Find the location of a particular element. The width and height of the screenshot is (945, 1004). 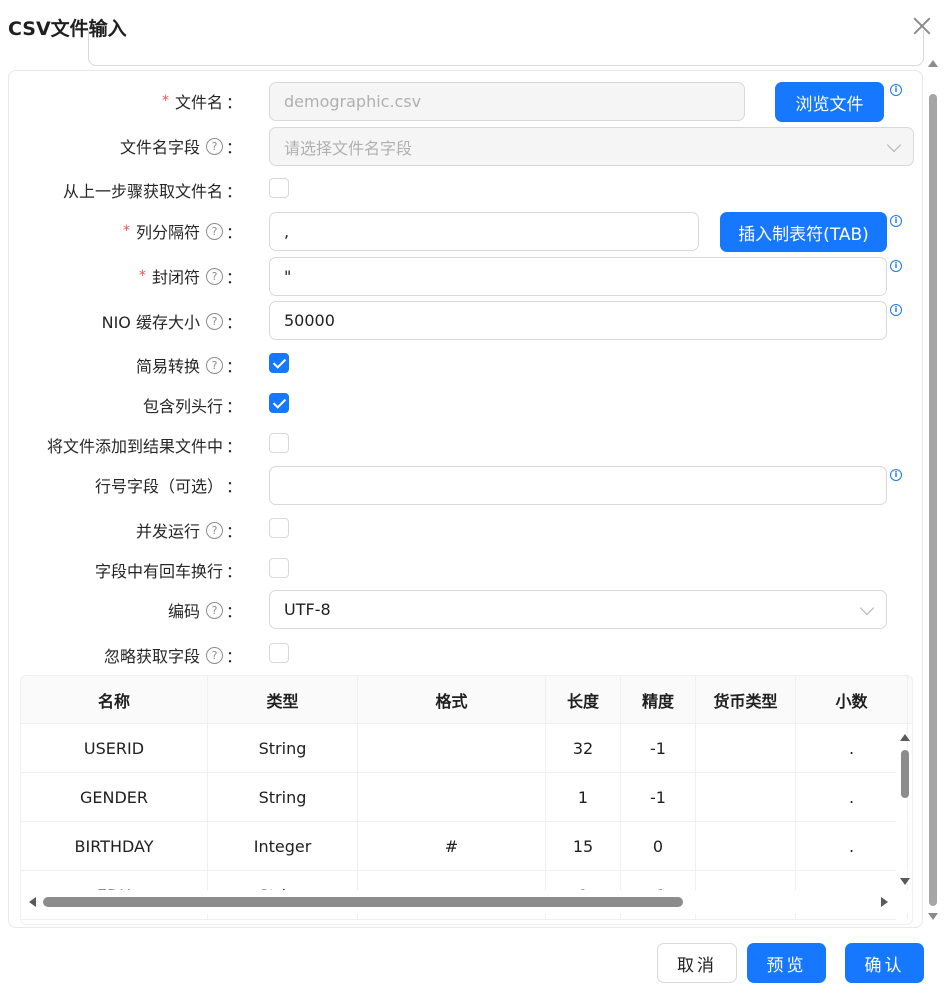

filename-field-select: 请选择文件名字段 is located at coordinates (591, 146).